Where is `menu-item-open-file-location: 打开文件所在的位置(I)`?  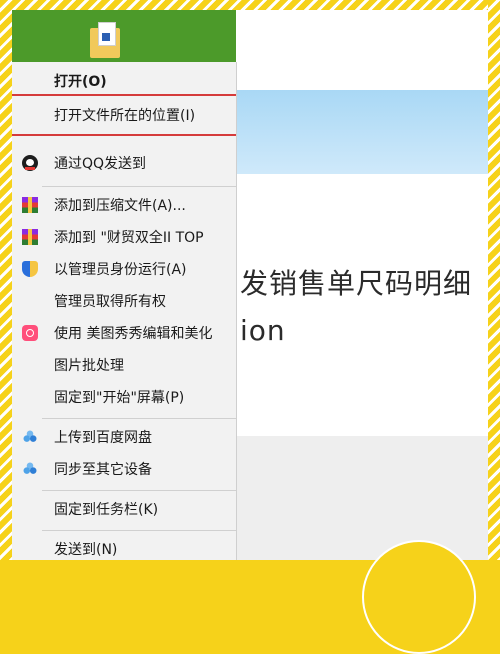 menu-item-open-file-location: 打开文件所在的位置(I) is located at coordinates (124, 115).